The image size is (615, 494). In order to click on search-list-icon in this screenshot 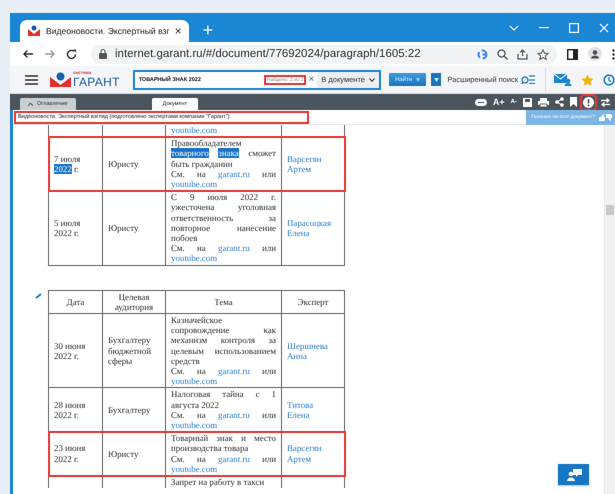, I will do `click(528, 79)`.